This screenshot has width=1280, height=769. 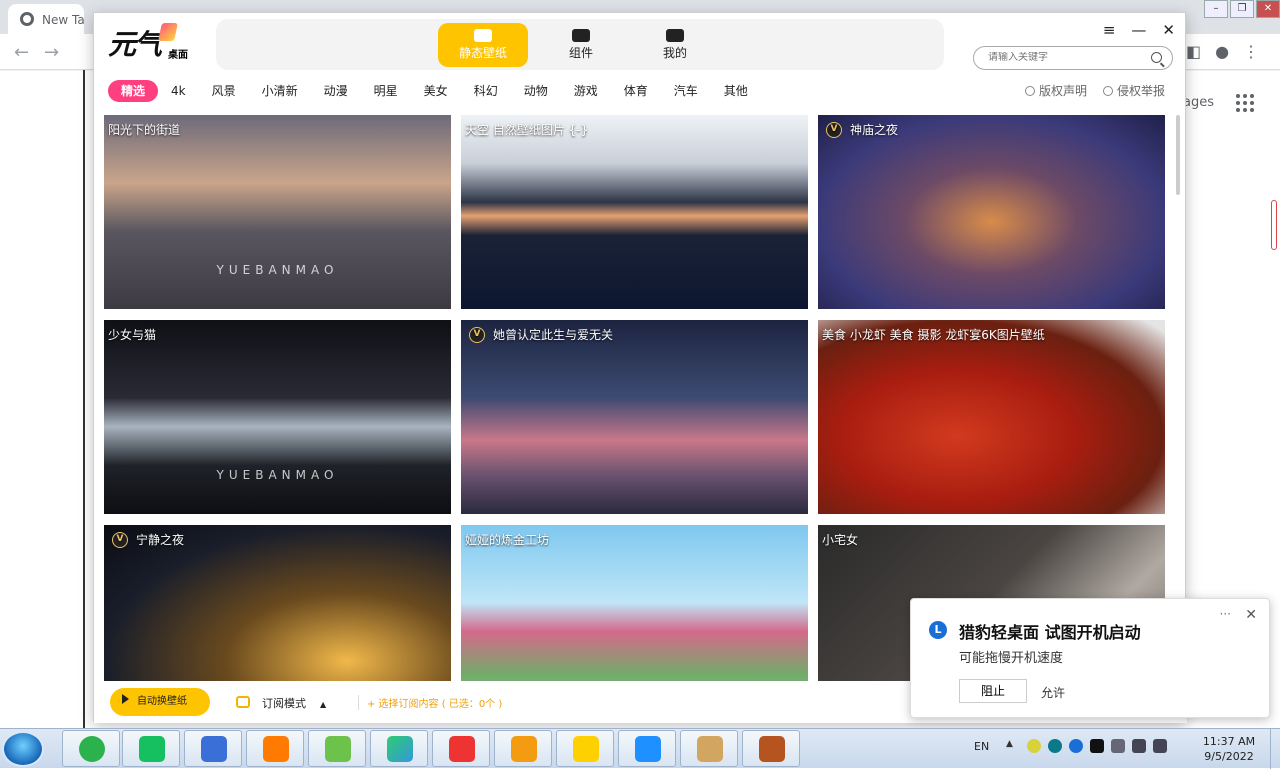 I want to click on wallpaper-card: 天空 自然壁纸图片 {-}, so click(x=634, y=212).